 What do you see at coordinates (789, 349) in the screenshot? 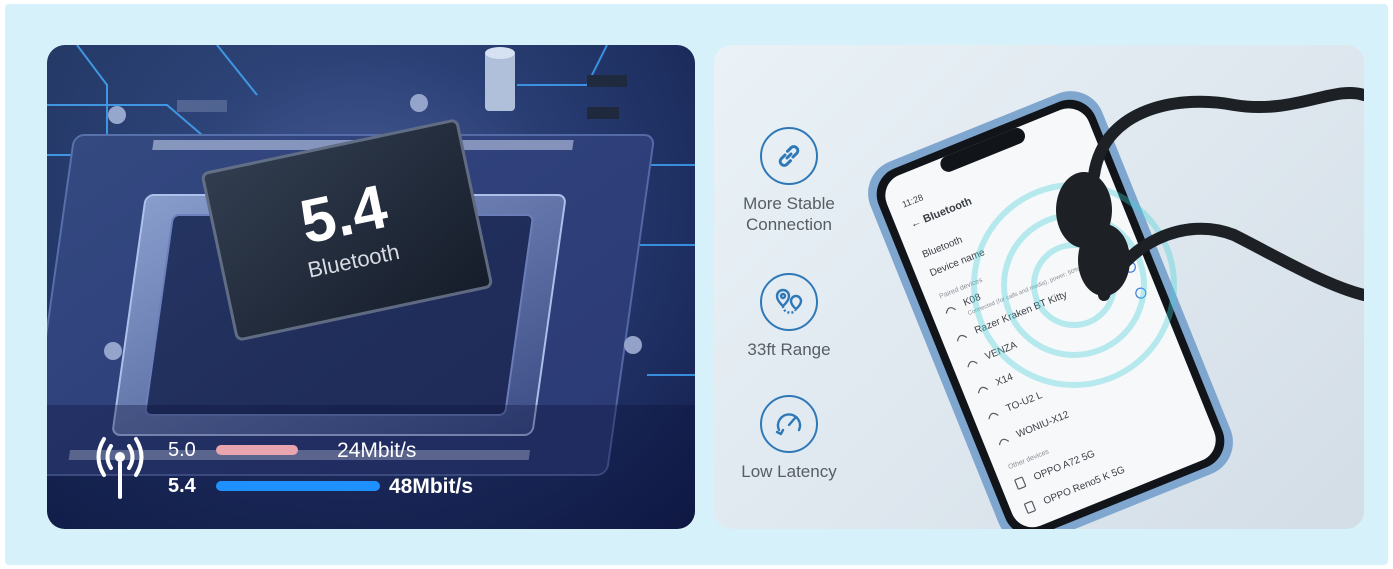
I see `feature-label: 33ft Range` at bounding box center [789, 349].